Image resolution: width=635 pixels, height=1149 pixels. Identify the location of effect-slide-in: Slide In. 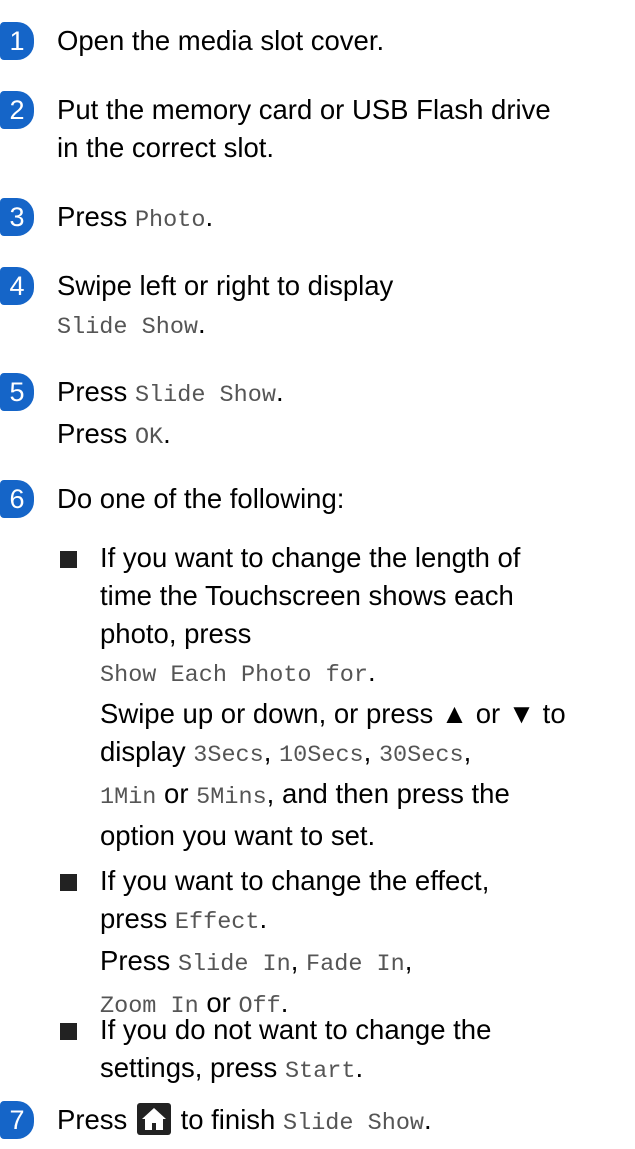
(234, 964).